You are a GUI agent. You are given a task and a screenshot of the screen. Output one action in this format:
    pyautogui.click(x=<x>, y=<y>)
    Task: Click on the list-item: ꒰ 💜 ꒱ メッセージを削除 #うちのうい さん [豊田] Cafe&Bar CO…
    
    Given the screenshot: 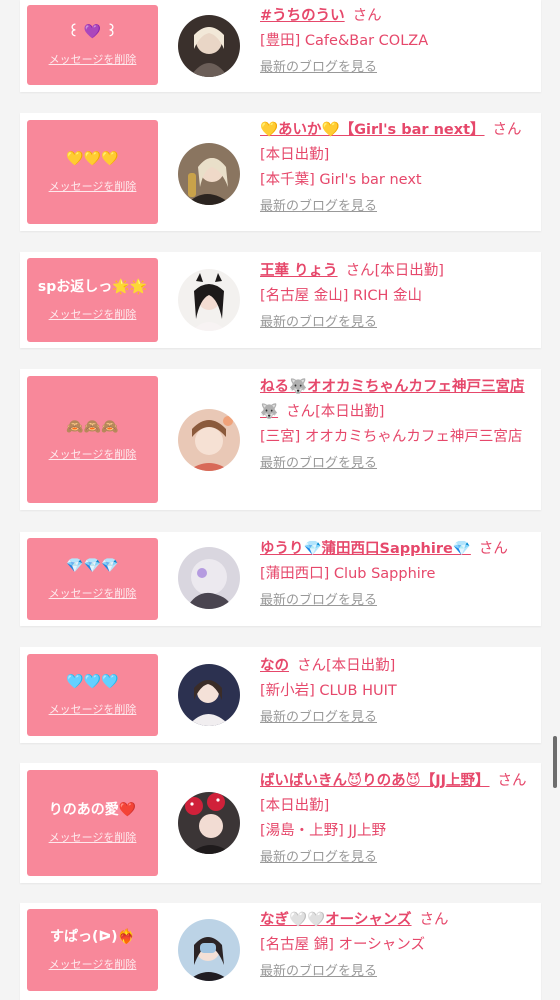 What is the action you would take?
    pyautogui.click(x=280, y=46)
    